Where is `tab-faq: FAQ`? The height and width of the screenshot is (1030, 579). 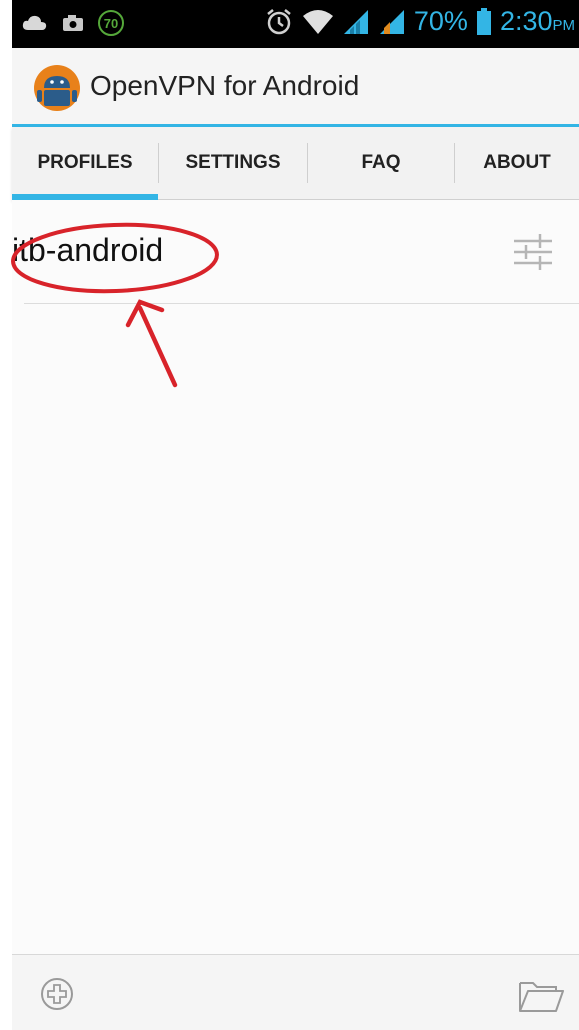 tab-faq: FAQ is located at coordinates (381, 163).